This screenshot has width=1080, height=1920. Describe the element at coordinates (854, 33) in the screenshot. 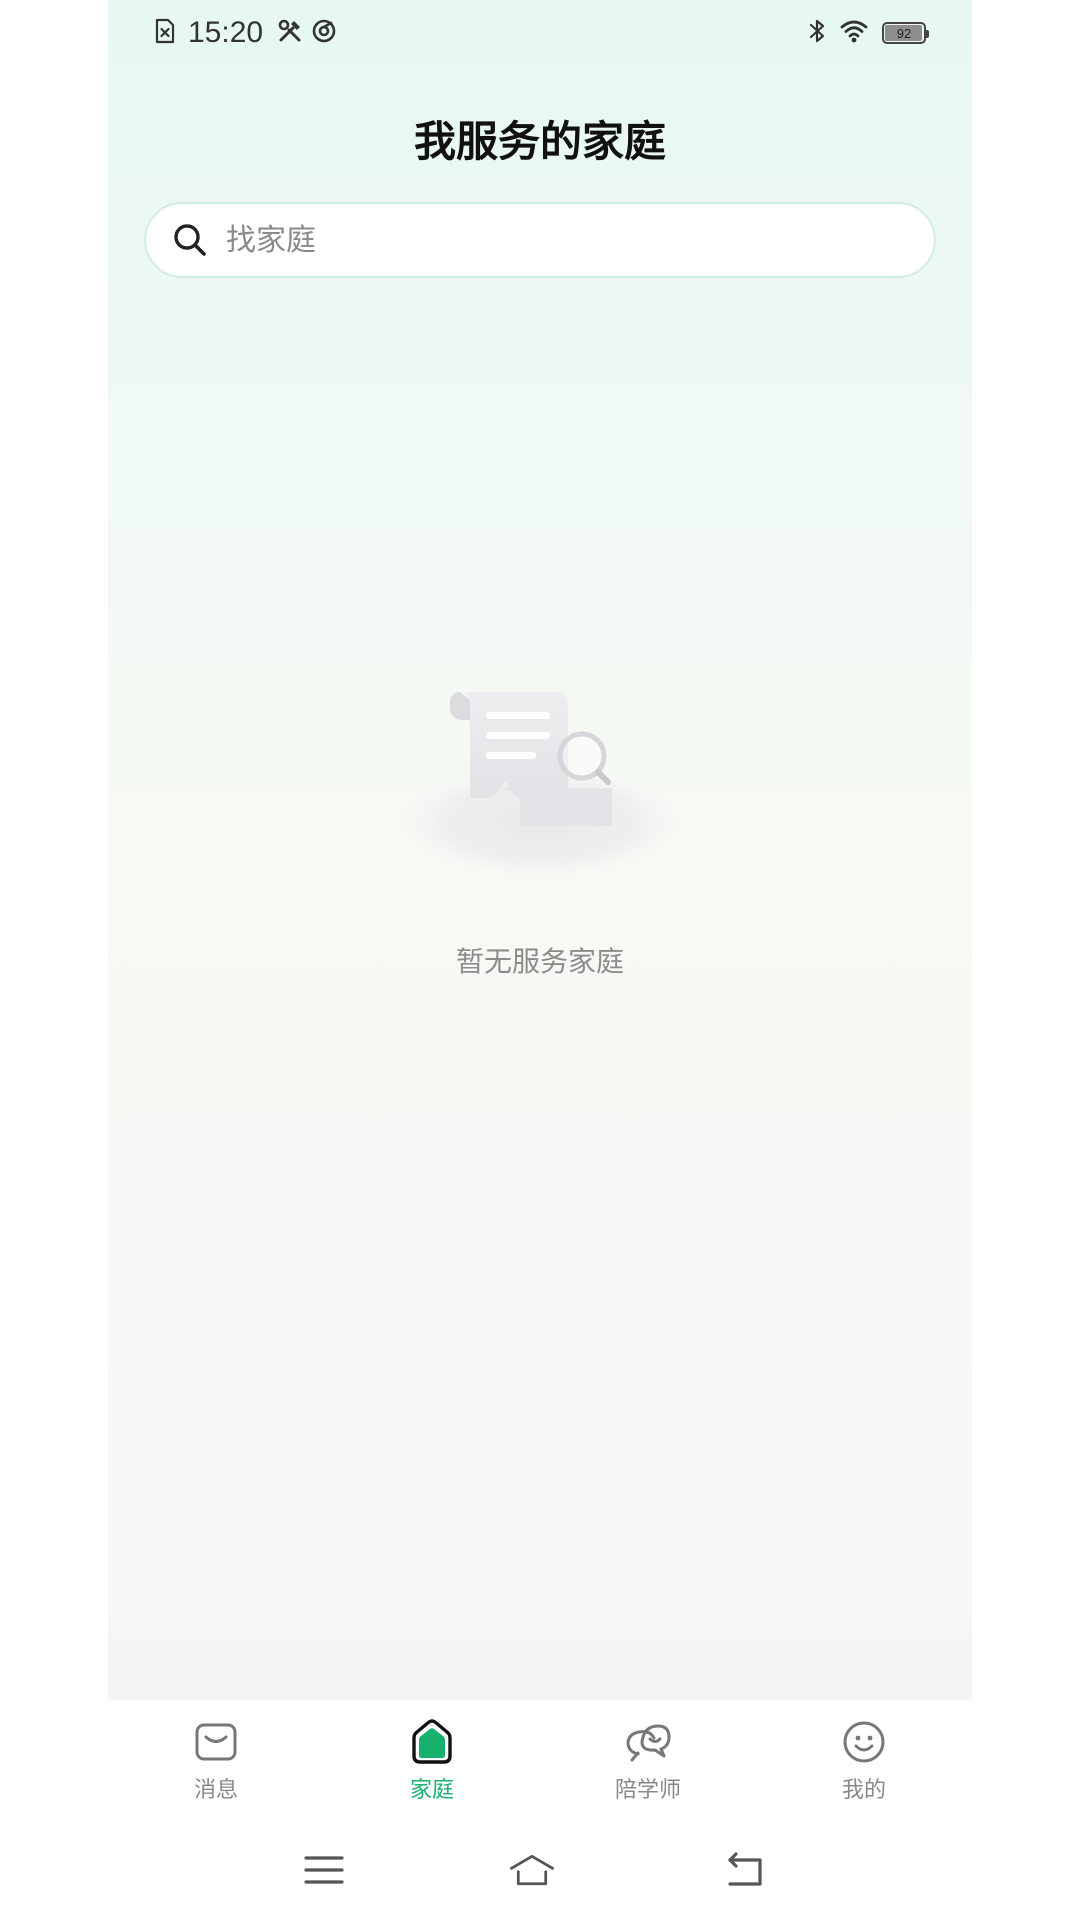

I see `wifi-icon` at that location.